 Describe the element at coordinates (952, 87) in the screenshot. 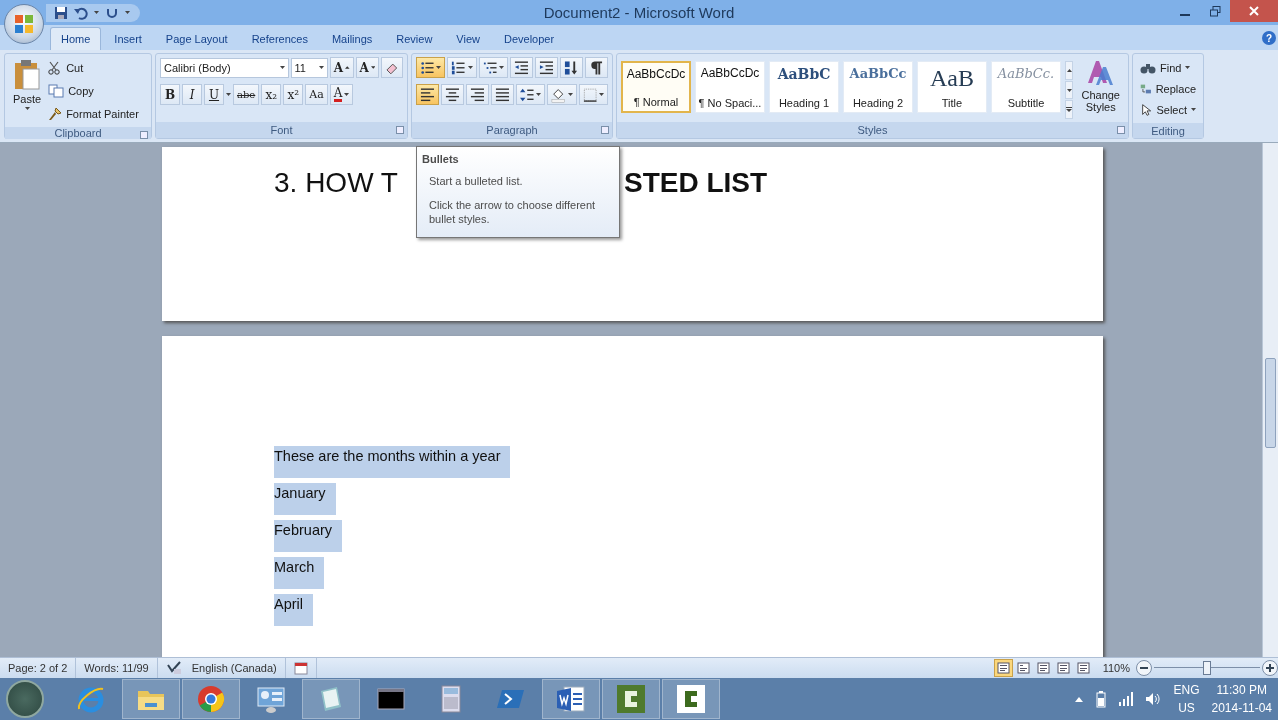

I see `style-preset: AaB Title` at that location.